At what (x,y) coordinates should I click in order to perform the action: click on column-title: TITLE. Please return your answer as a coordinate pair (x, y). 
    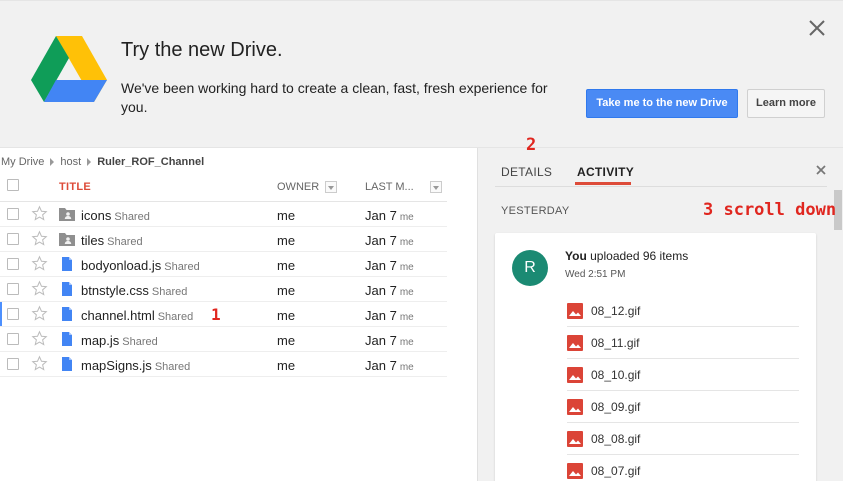
    Looking at the image, I should click on (75, 187).